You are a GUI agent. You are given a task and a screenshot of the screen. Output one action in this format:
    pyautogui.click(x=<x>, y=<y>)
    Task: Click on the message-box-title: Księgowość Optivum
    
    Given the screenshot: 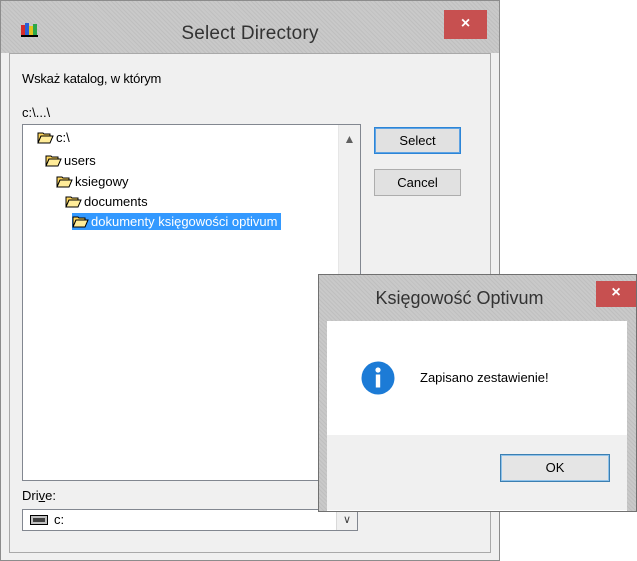 What is the action you would take?
    pyautogui.click(x=459, y=298)
    